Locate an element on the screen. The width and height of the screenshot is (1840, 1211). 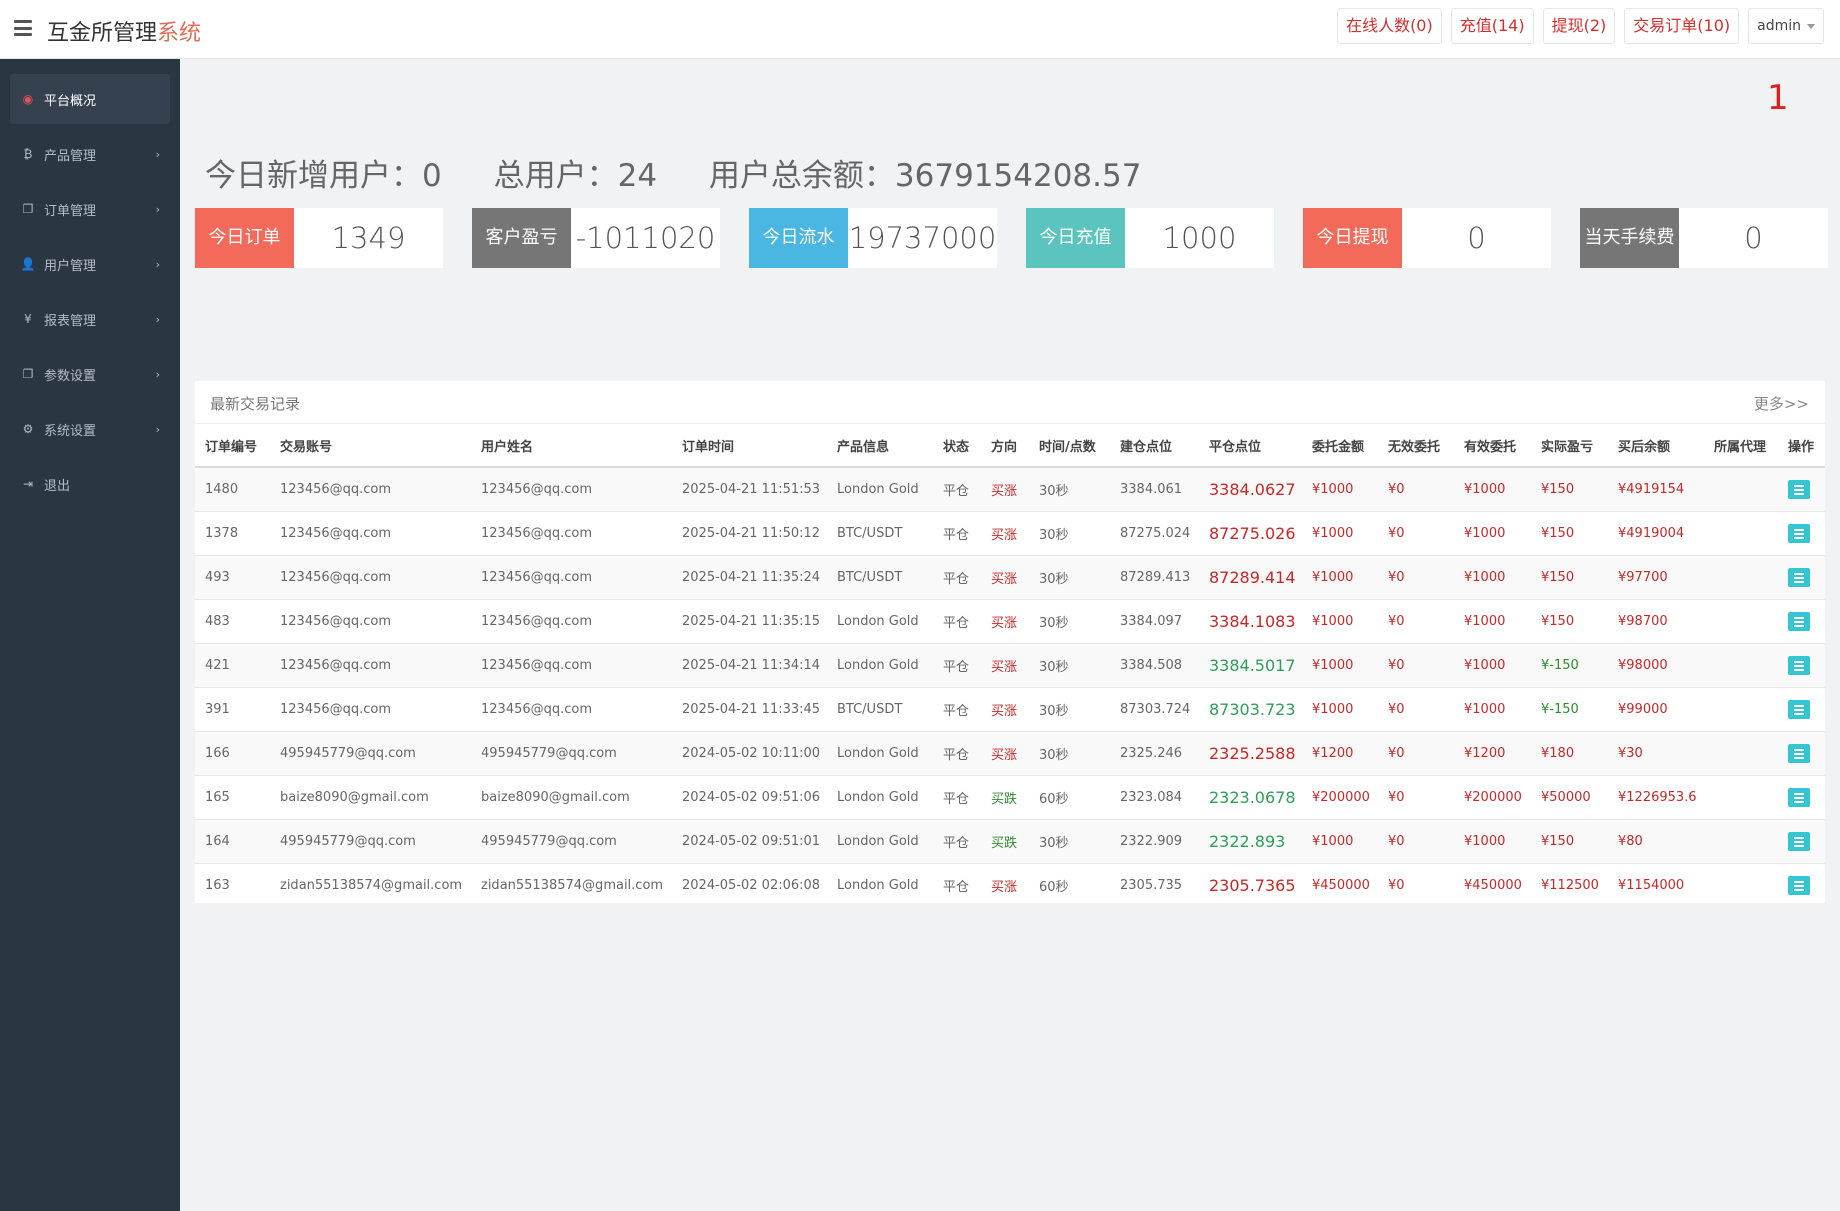
stat-value: -1011020 is located at coordinates (645, 238).